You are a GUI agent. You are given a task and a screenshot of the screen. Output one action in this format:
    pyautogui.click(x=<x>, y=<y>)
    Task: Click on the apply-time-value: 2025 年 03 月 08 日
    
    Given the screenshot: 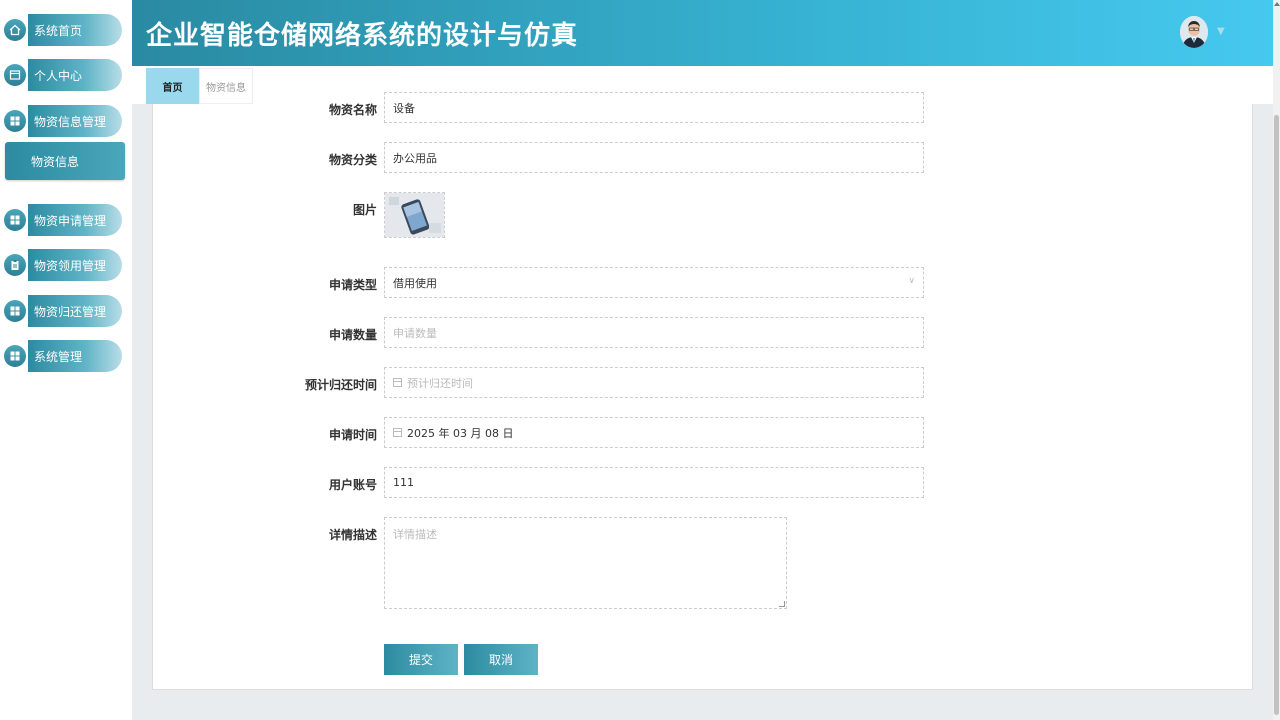 What is the action you would take?
    pyautogui.click(x=460, y=433)
    